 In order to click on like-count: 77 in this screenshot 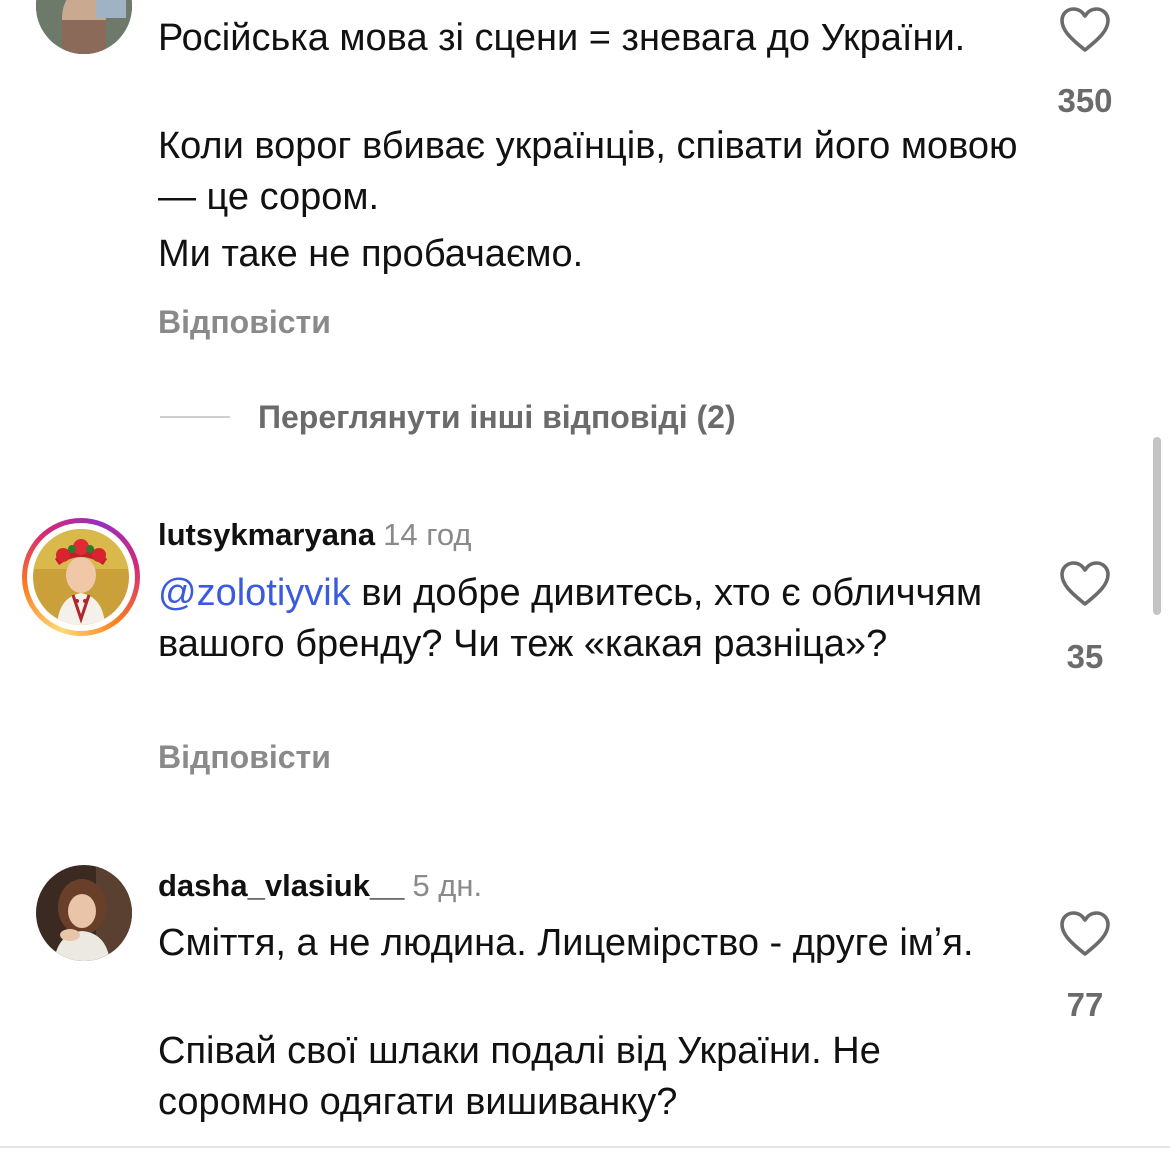, I will do `click(1085, 1004)`.